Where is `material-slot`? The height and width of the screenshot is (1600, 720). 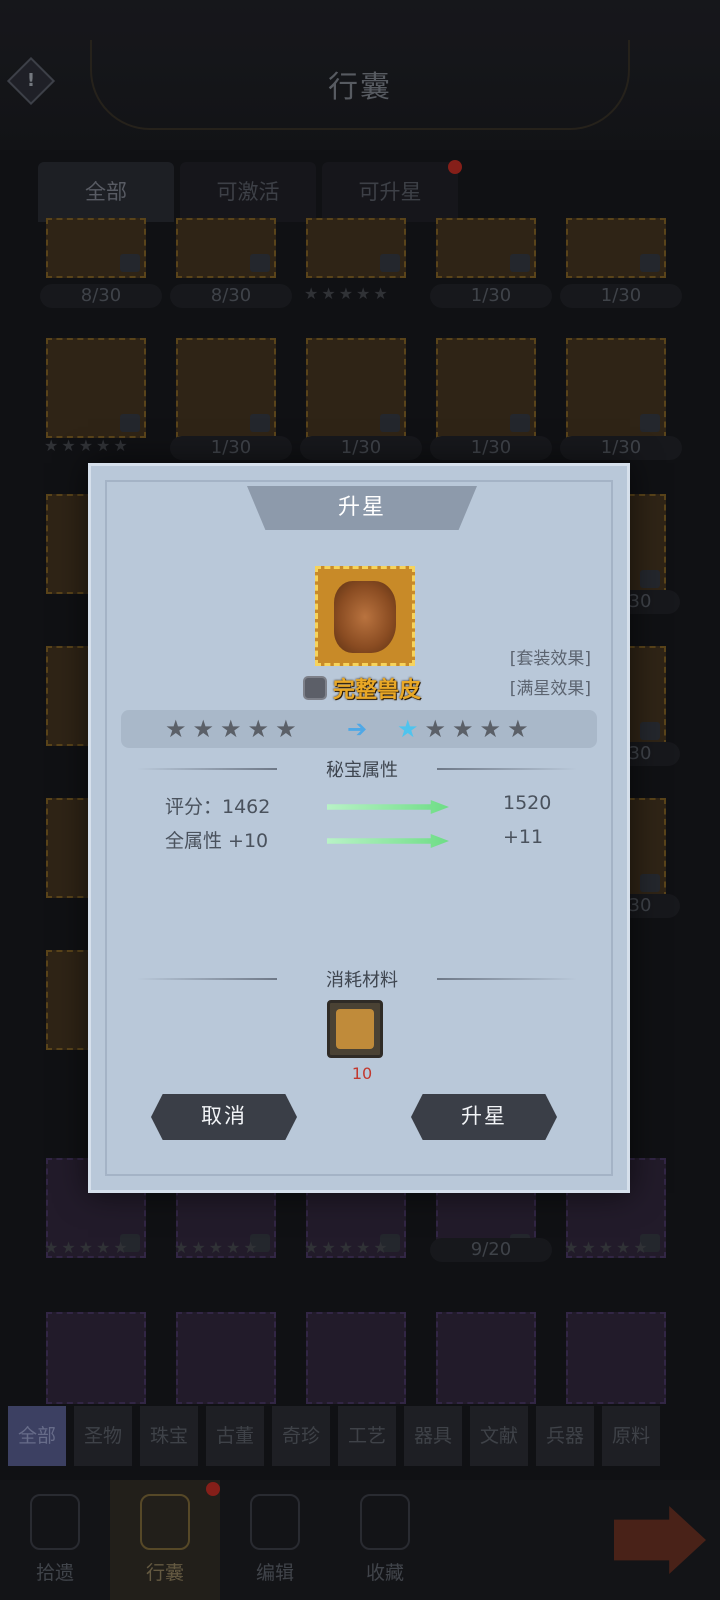
material-slot is located at coordinates (355, 1029).